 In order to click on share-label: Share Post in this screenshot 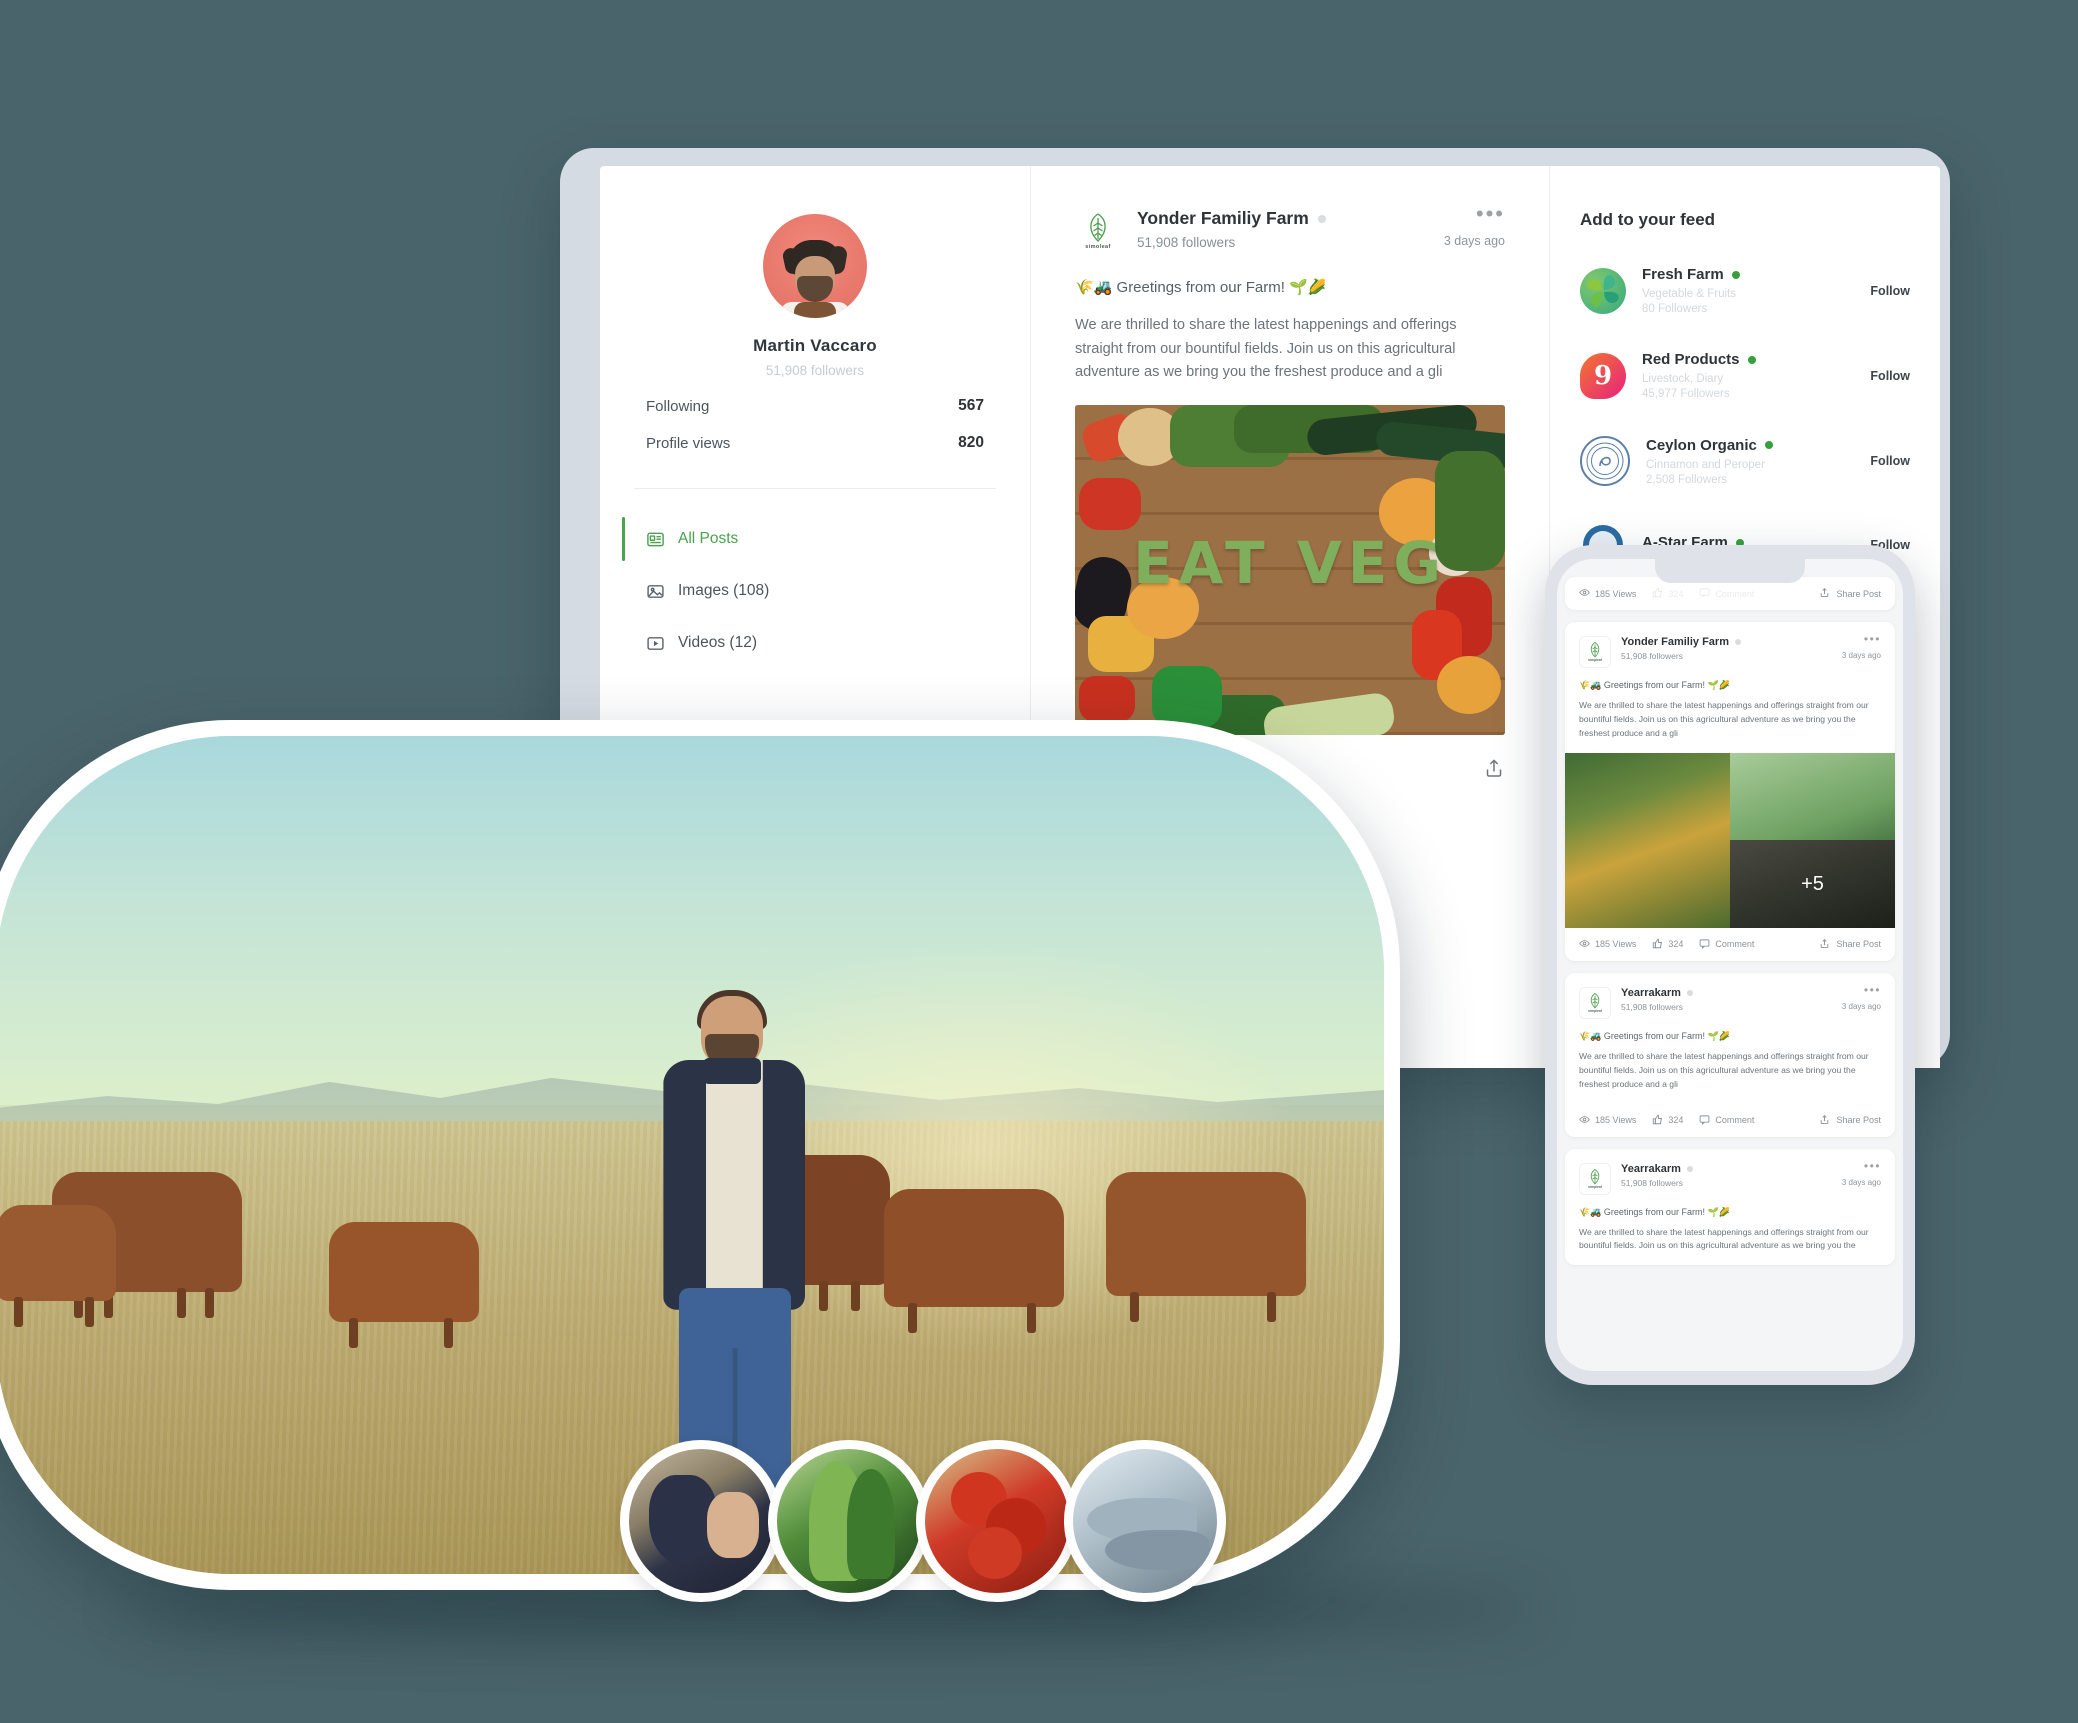, I will do `click(1858, 593)`.